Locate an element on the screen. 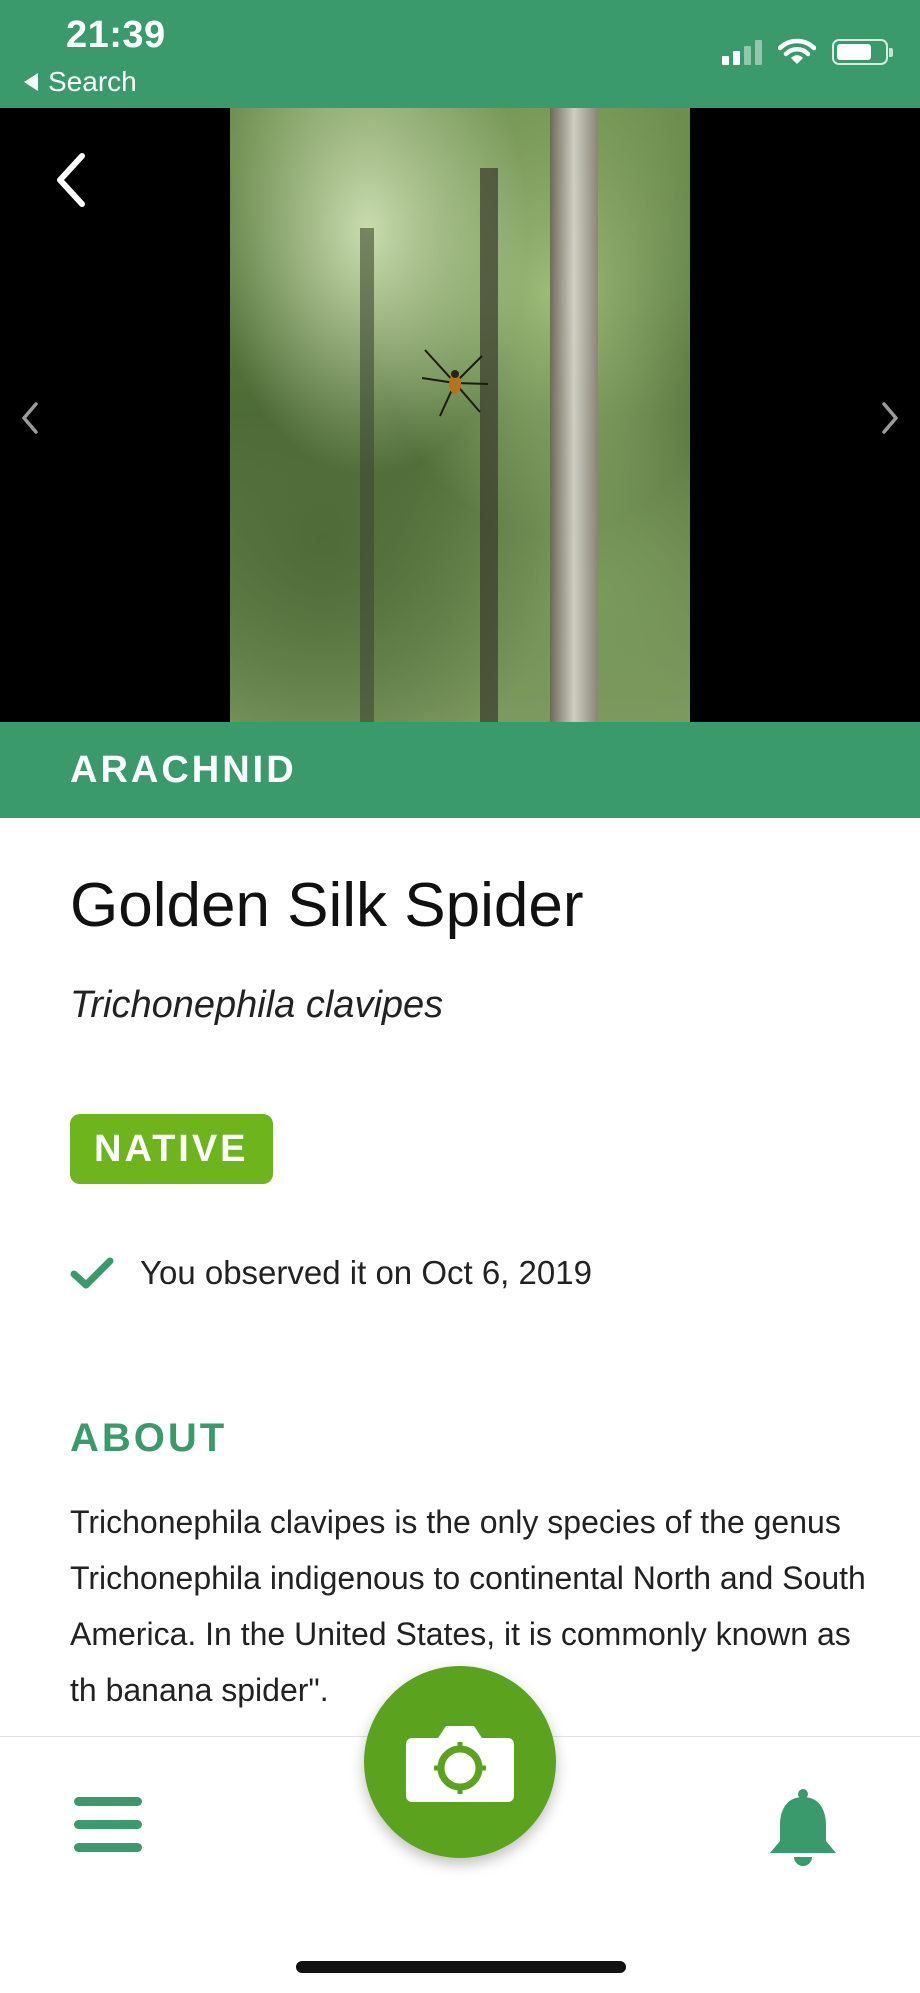 Image resolution: width=920 pixels, height=1993 pixels. about-heading: ABOUT is located at coordinates (149, 1438).